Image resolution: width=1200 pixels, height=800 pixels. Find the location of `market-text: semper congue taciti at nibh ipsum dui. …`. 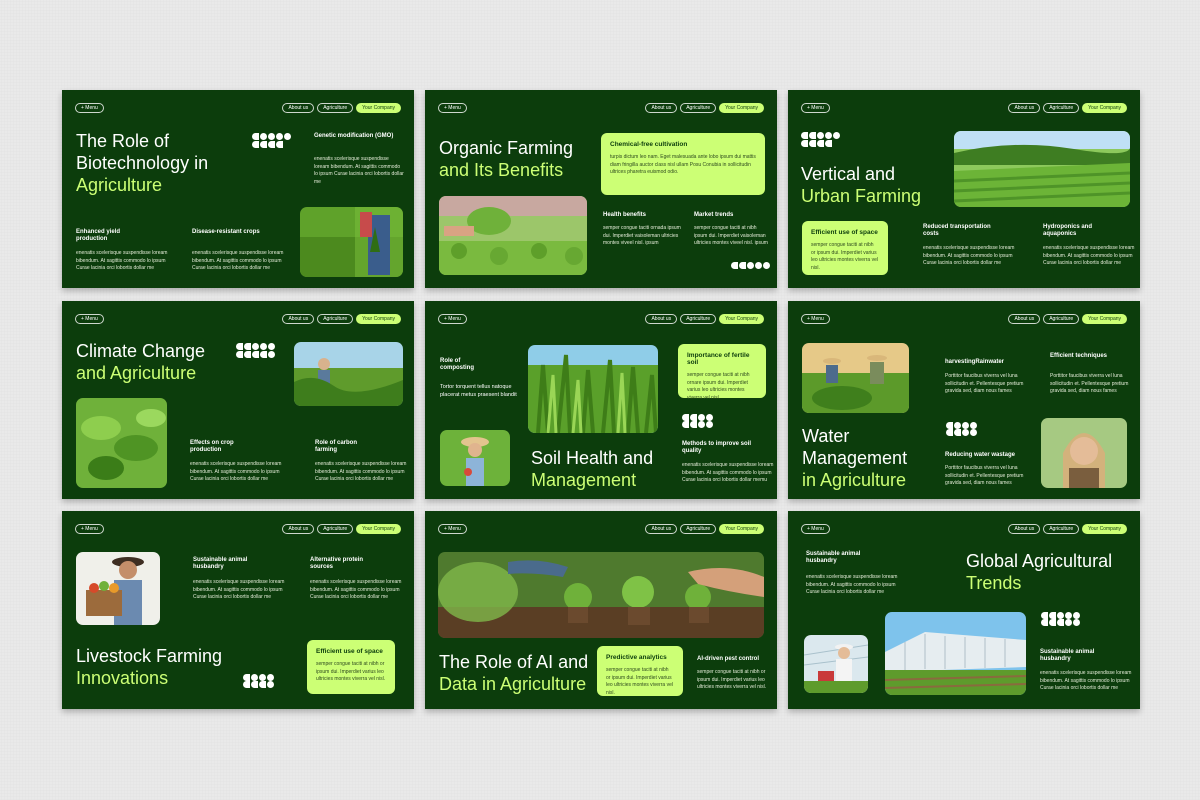

market-text: semper congue taciti at nibh ipsum dui. … is located at coordinates (731, 235).